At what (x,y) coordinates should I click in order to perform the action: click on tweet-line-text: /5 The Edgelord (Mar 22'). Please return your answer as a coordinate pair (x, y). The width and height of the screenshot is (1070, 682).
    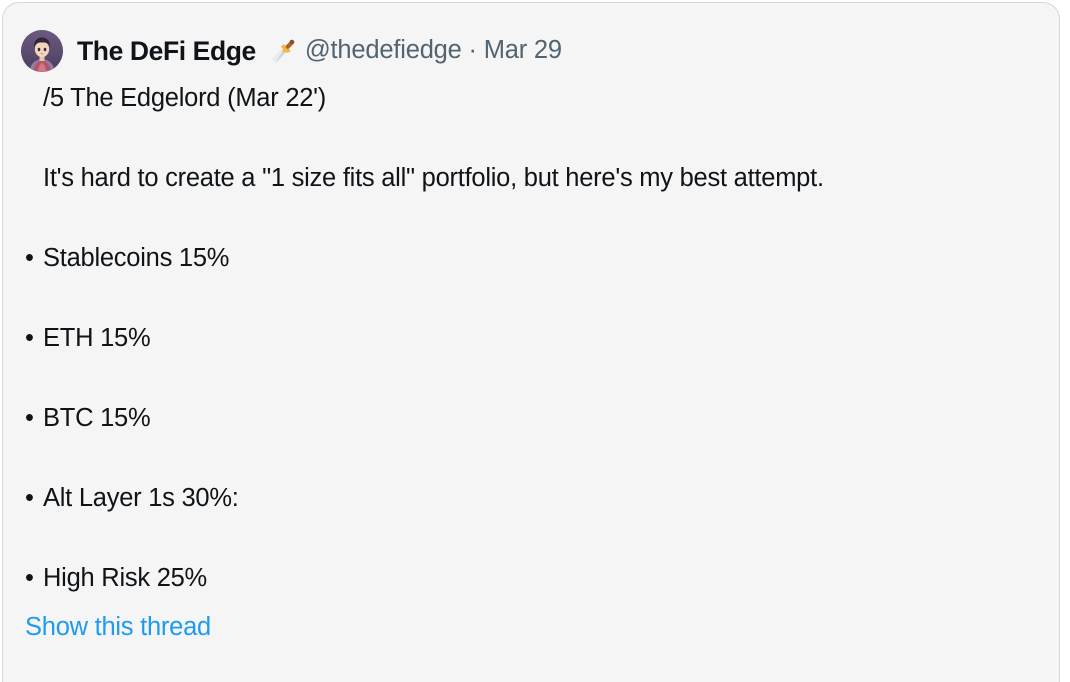
    Looking at the image, I should click on (185, 98).